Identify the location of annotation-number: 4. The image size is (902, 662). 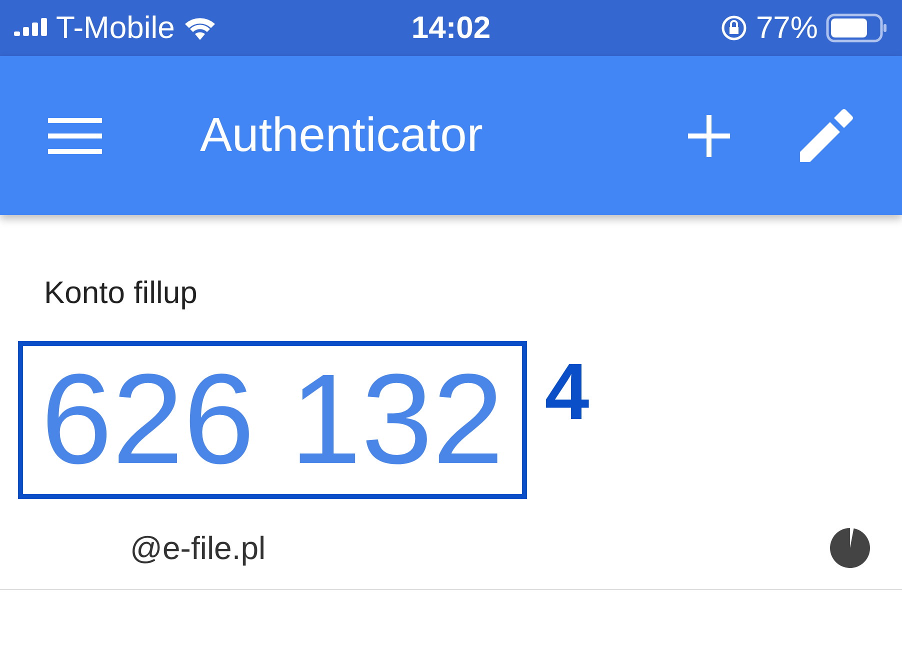
(567, 392).